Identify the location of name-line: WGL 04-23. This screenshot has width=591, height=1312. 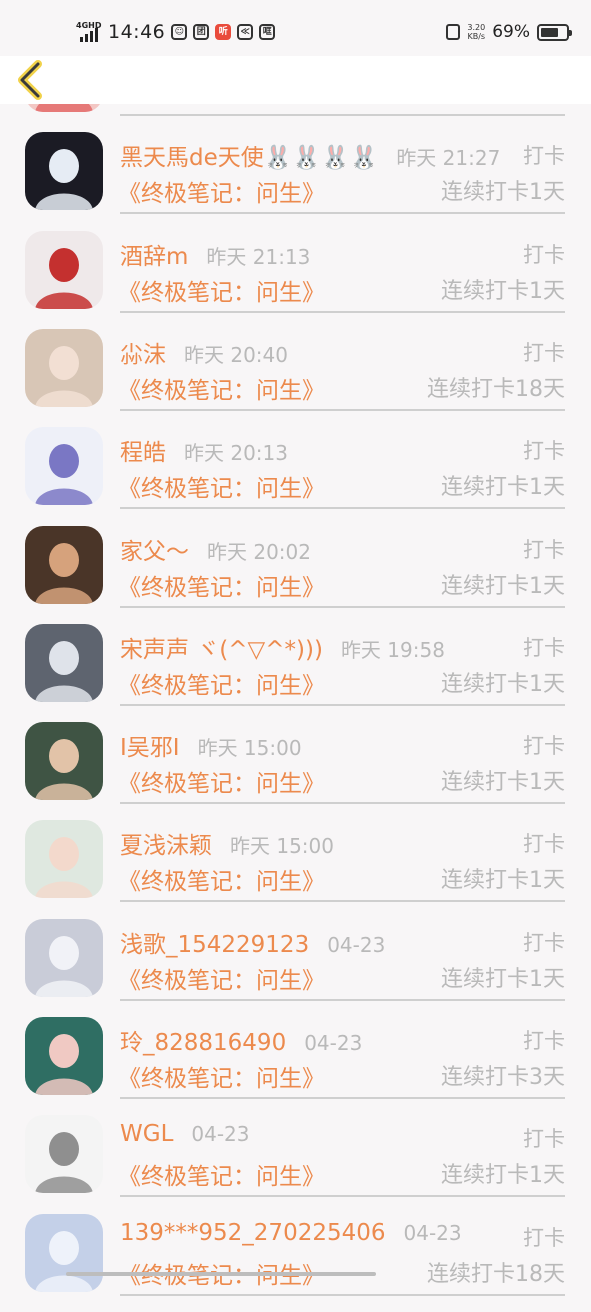
(185, 1137).